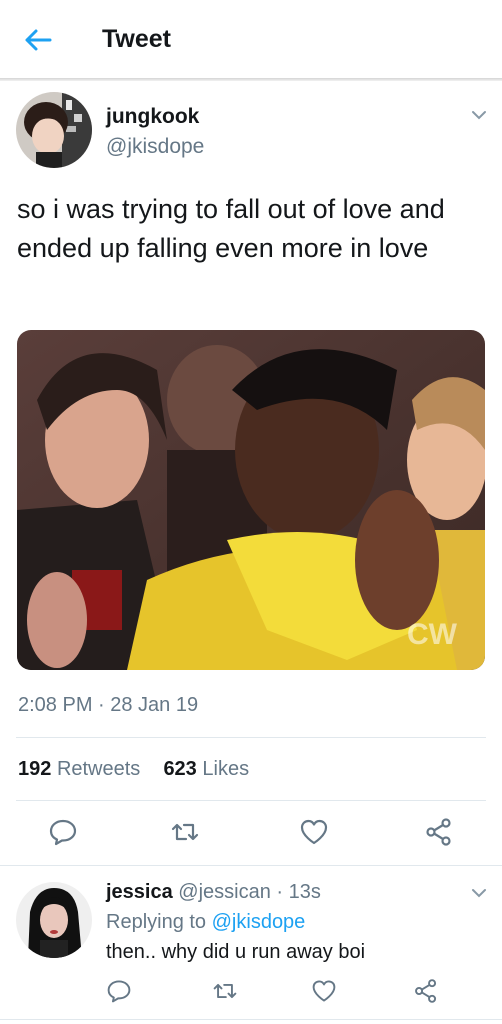 This screenshot has height=1024, width=502. Describe the element at coordinates (225, 769) in the screenshot. I see `like-label: Likes` at that location.